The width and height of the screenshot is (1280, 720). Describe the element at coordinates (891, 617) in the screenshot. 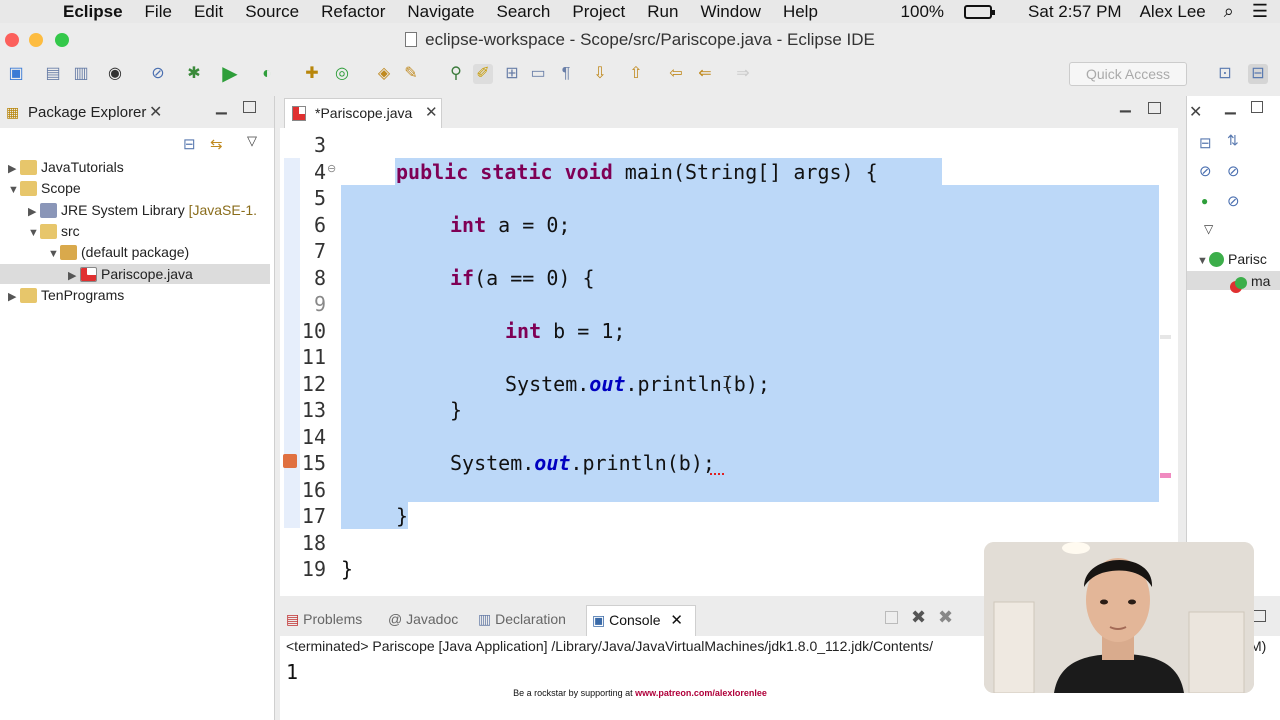

I see `terminate-icon` at that location.